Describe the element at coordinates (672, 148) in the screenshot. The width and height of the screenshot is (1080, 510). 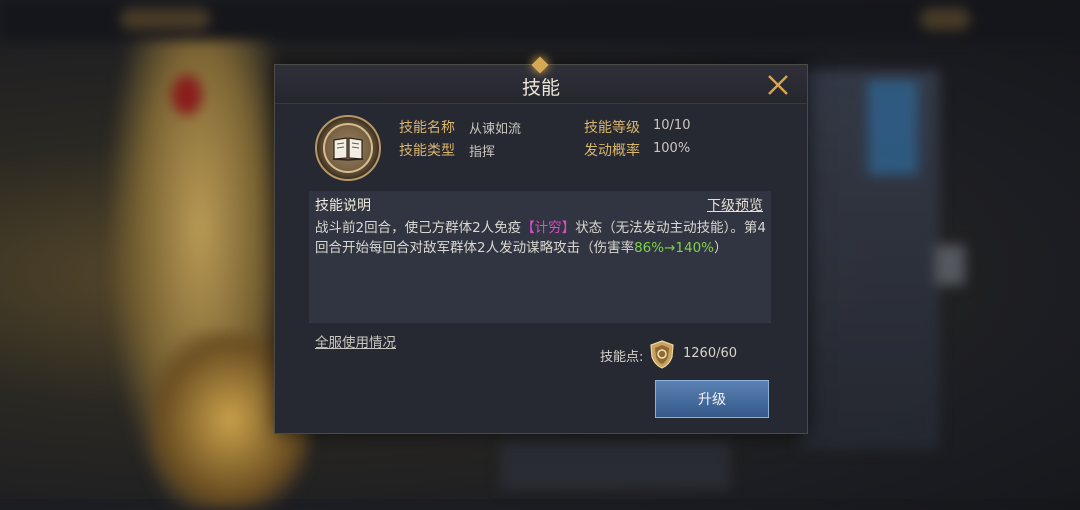
I see `trigger-rate-value: 100%` at that location.